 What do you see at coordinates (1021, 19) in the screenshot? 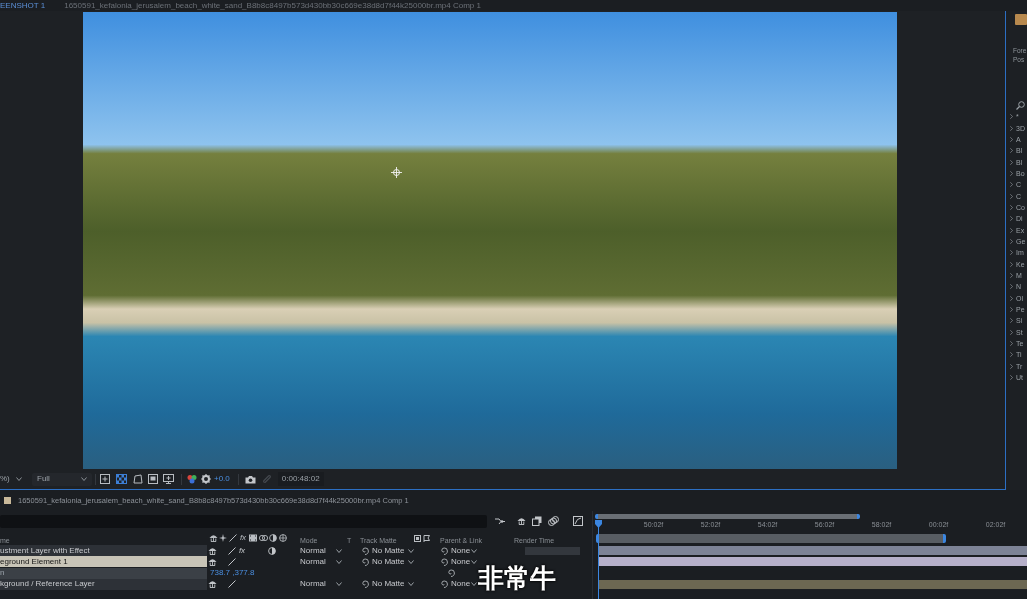
I see `color-swatch-icon` at bounding box center [1021, 19].